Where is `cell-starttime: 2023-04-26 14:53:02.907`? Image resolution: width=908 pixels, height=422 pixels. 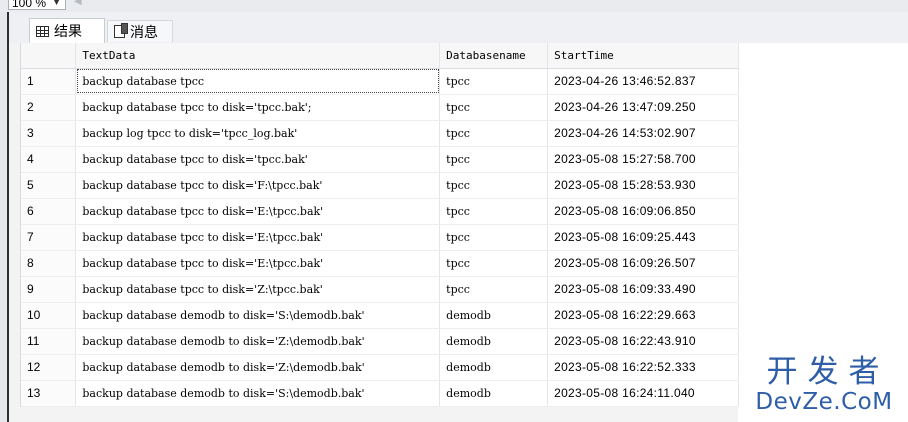
cell-starttime: 2023-04-26 14:53:02.907 is located at coordinates (643, 133).